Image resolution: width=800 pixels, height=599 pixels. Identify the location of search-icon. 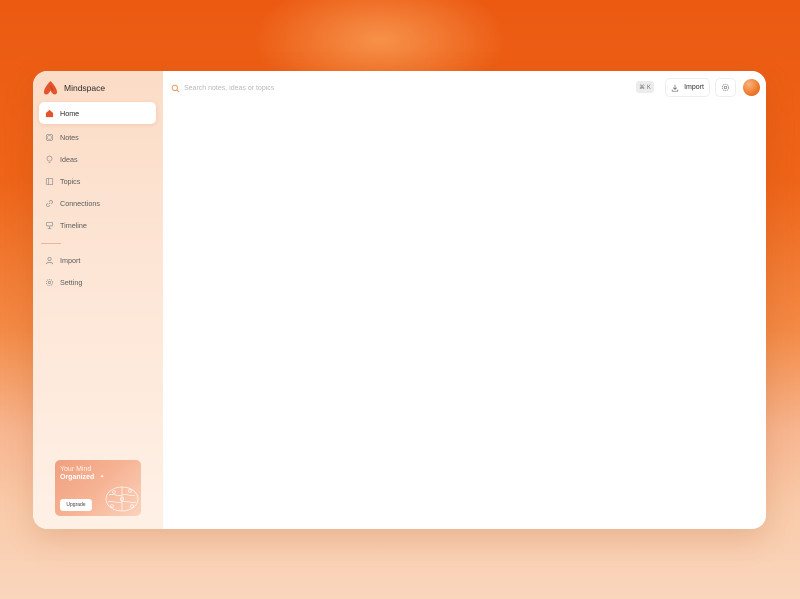
(175, 88).